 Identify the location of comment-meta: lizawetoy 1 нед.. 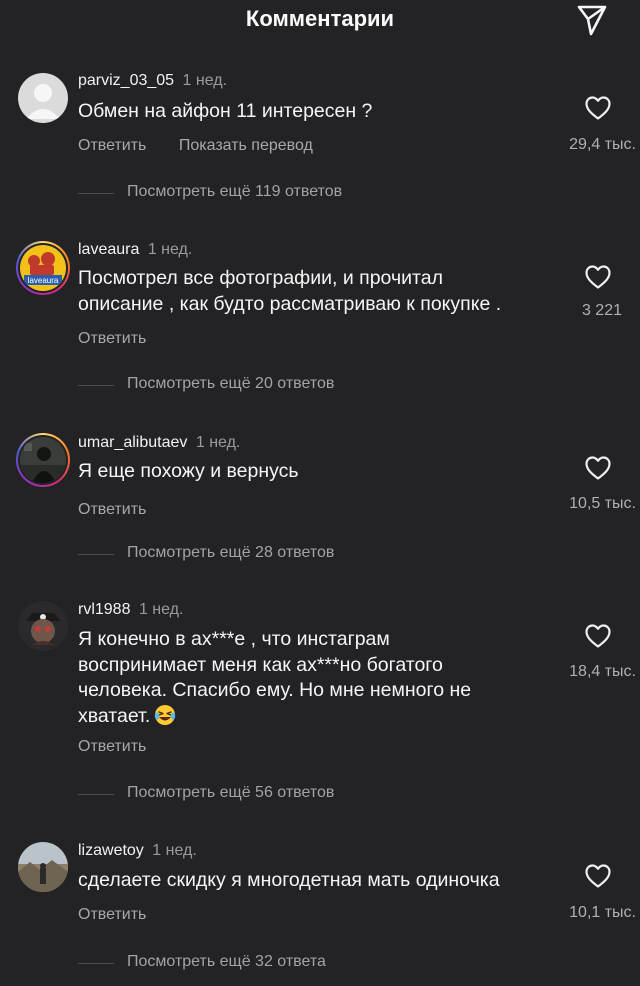
(137, 851).